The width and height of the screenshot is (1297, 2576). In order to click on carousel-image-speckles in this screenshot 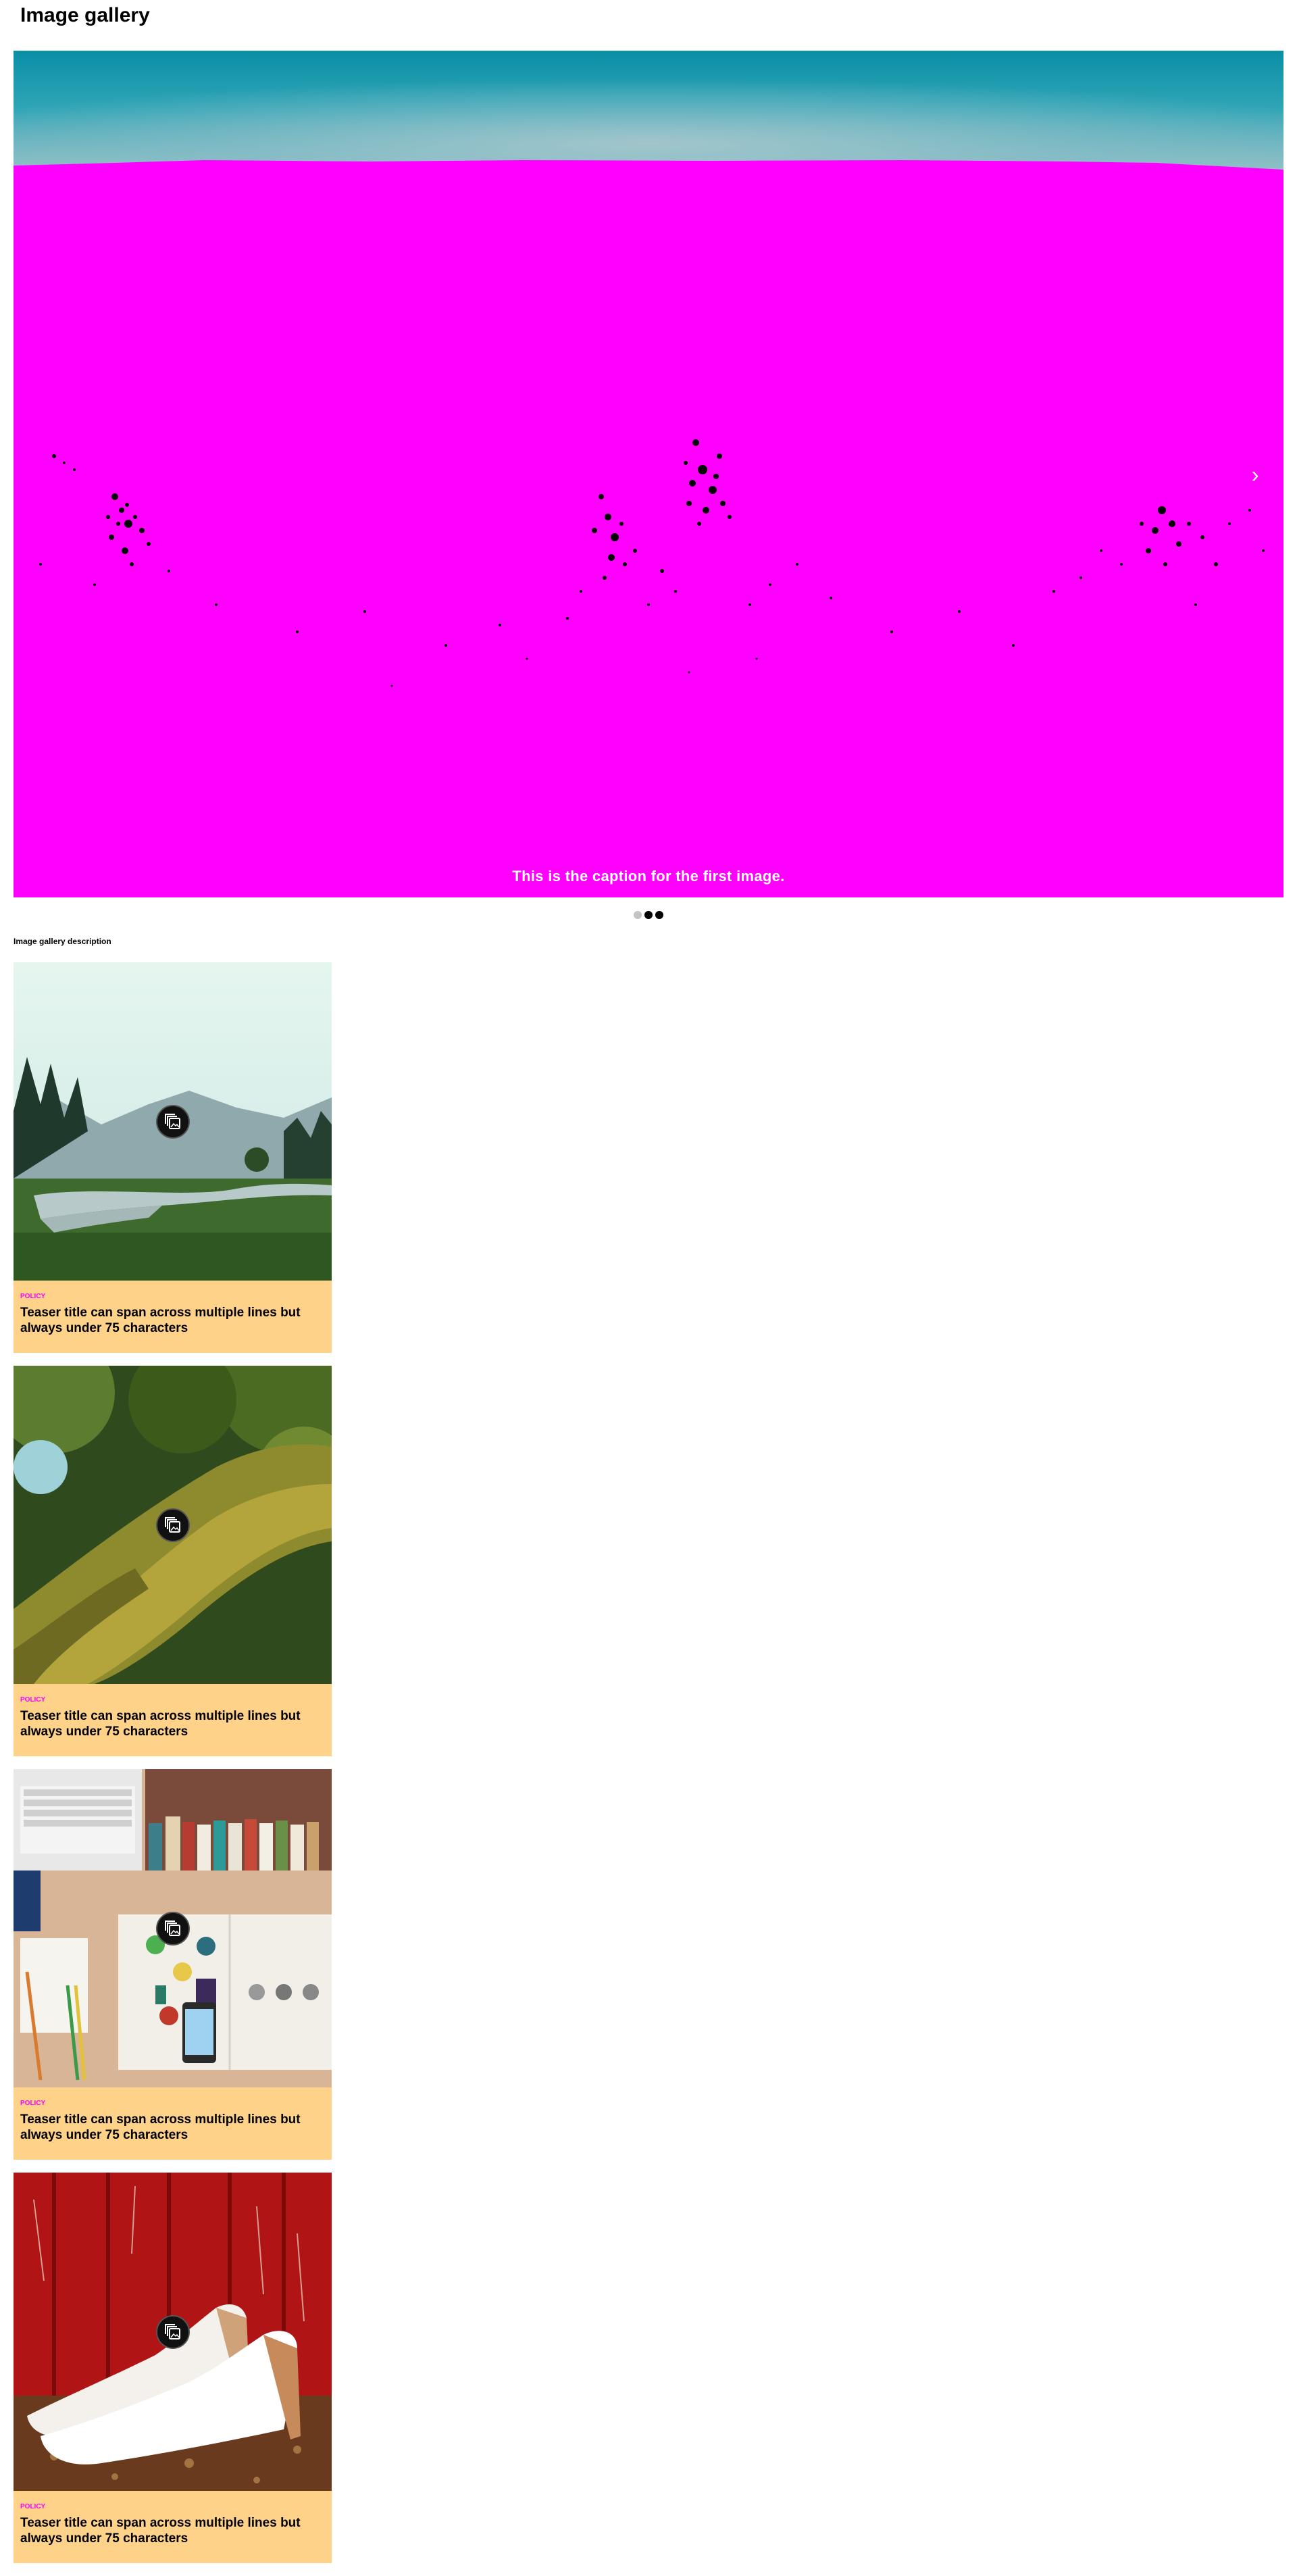, I will do `click(652, 563)`.